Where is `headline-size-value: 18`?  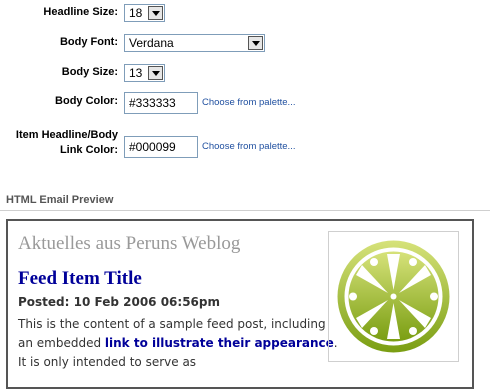 headline-size-value: 18 is located at coordinates (136, 13).